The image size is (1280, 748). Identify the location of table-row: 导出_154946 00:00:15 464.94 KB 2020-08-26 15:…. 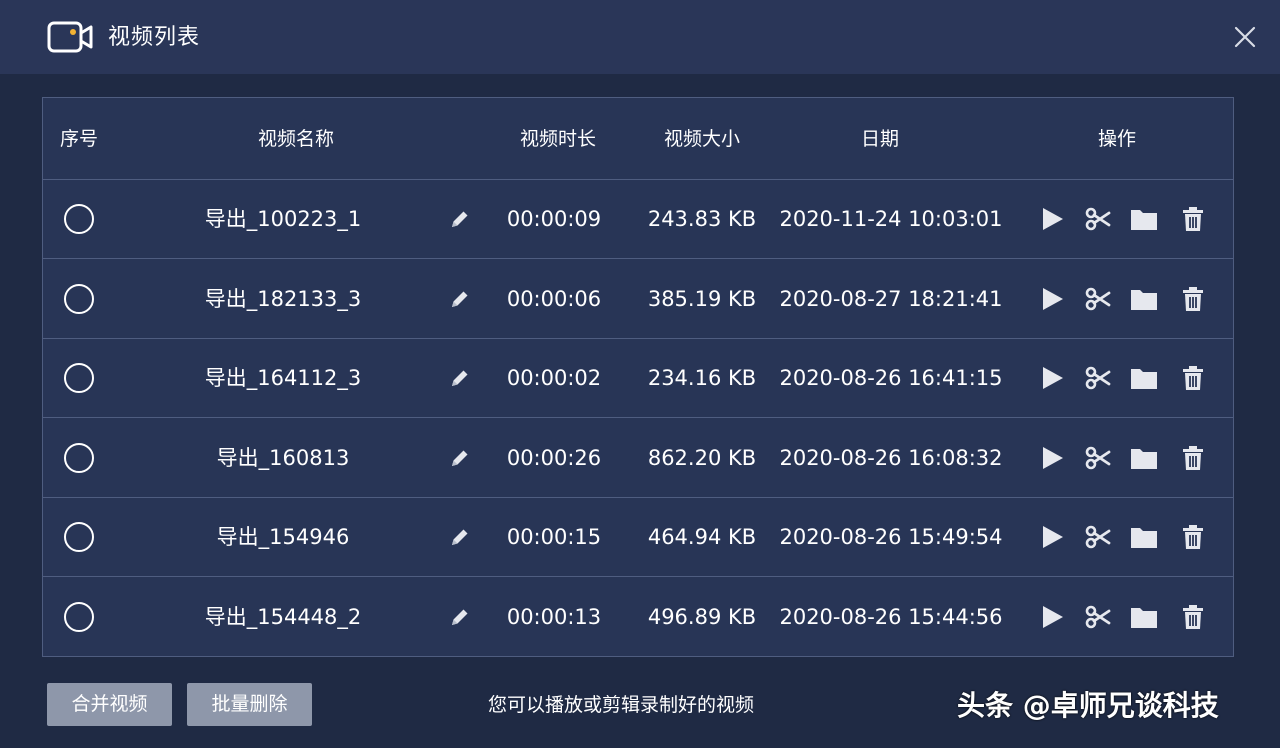
(638, 537).